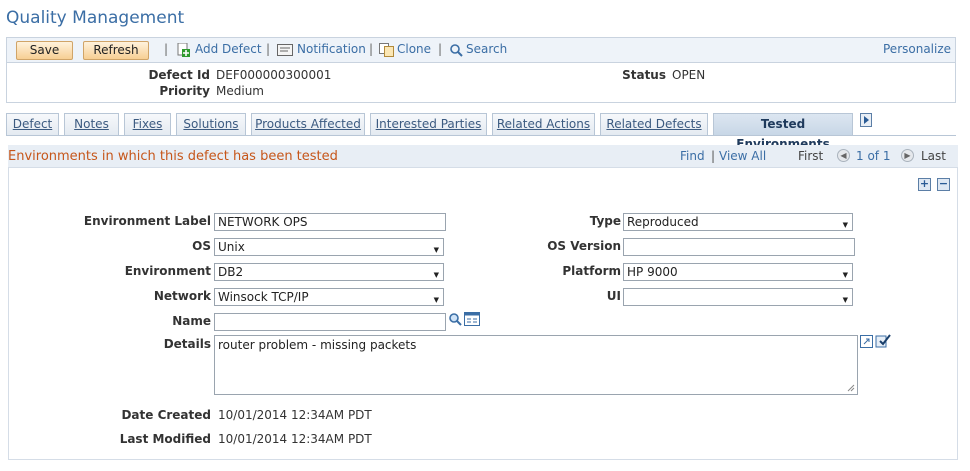  Describe the element at coordinates (481, 135) in the screenshot. I see `tabs-divider` at that location.